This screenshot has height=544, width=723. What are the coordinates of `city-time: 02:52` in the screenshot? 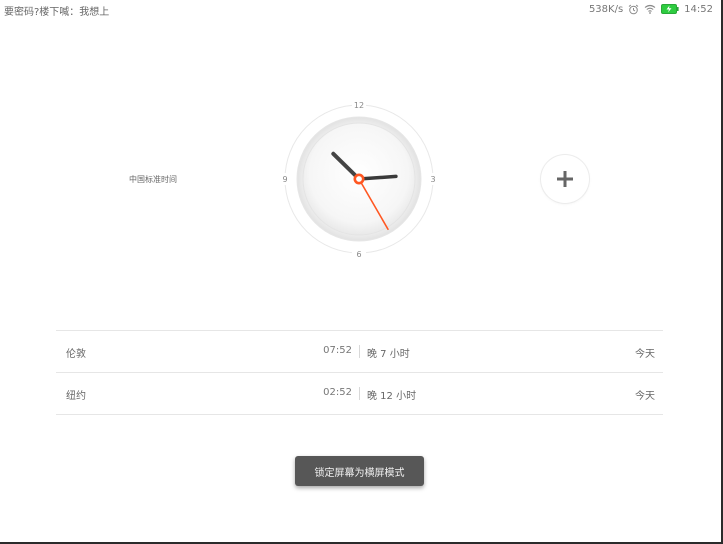 It's located at (337, 392).